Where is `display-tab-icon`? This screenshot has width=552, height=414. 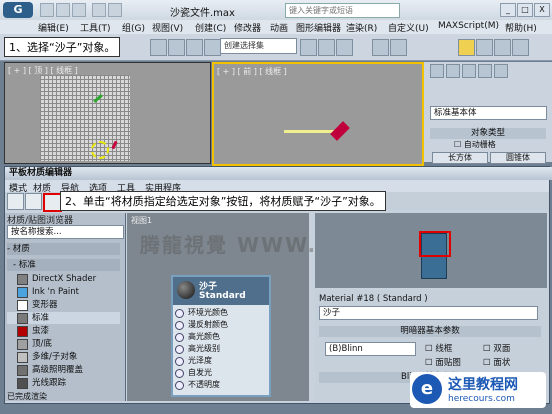 display-tab-icon is located at coordinates (501, 71).